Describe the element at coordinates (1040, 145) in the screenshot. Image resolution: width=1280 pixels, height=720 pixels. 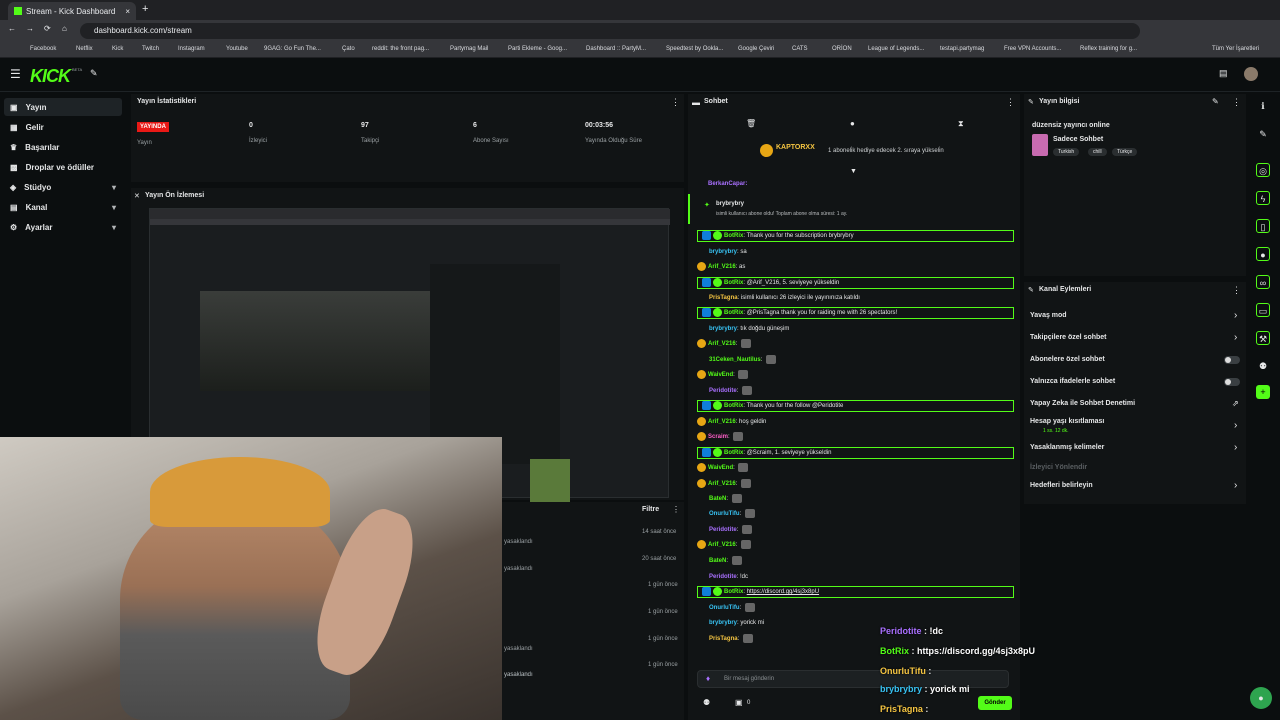
I see `category-thumbnail` at that location.